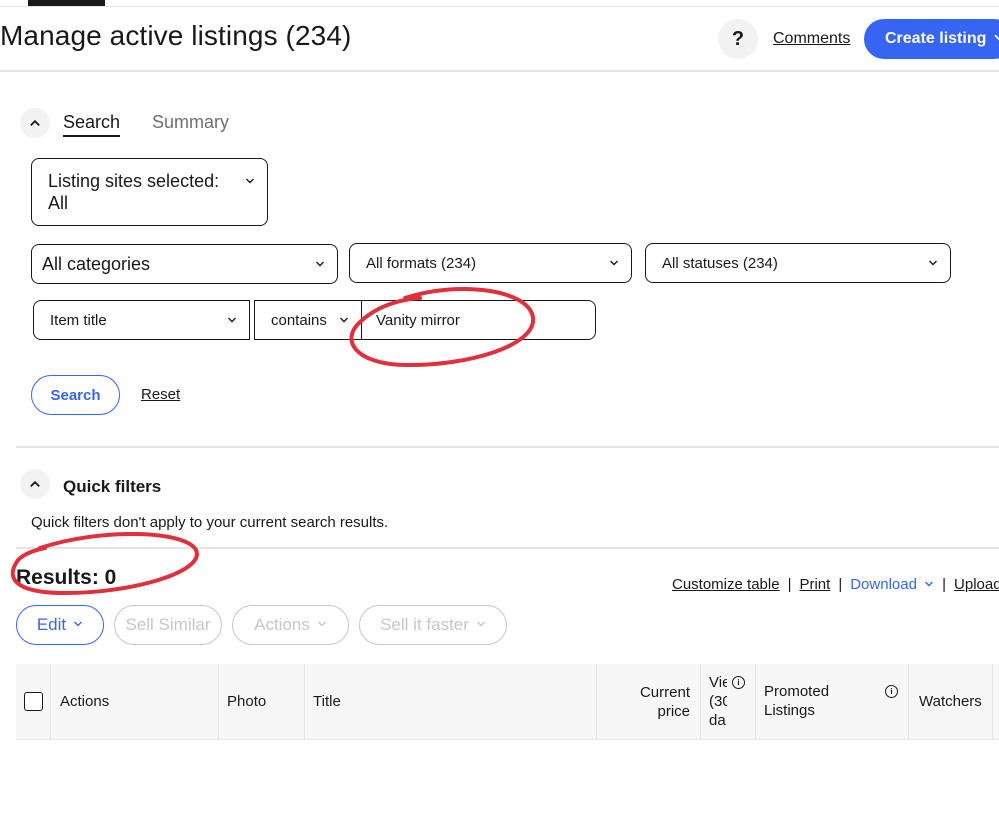  I want to click on column-watchers: Watchers, so click(951, 701).